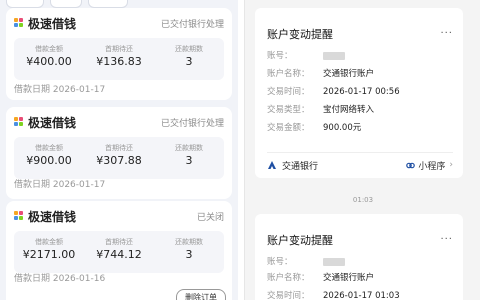 Image resolution: width=480 pixels, height=300 pixels. I want to click on mini-program-label: 小程序, so click(432, 166).